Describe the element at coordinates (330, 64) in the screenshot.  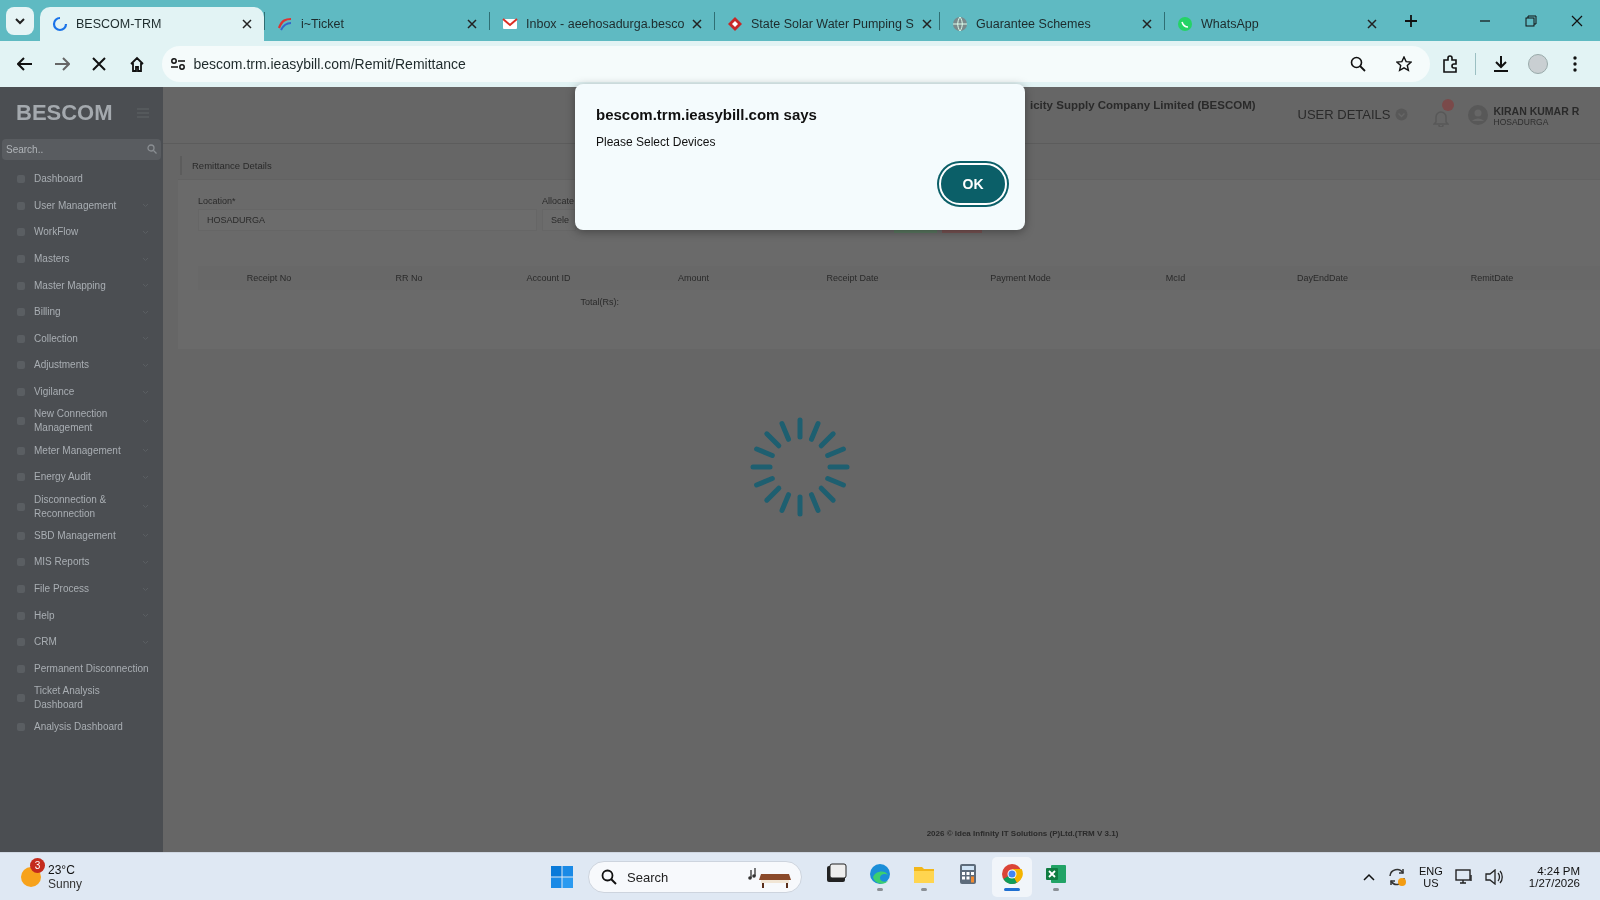
I see `url-text: bescom.trm.ieasybill.com/Remit/Remittance` at that location.